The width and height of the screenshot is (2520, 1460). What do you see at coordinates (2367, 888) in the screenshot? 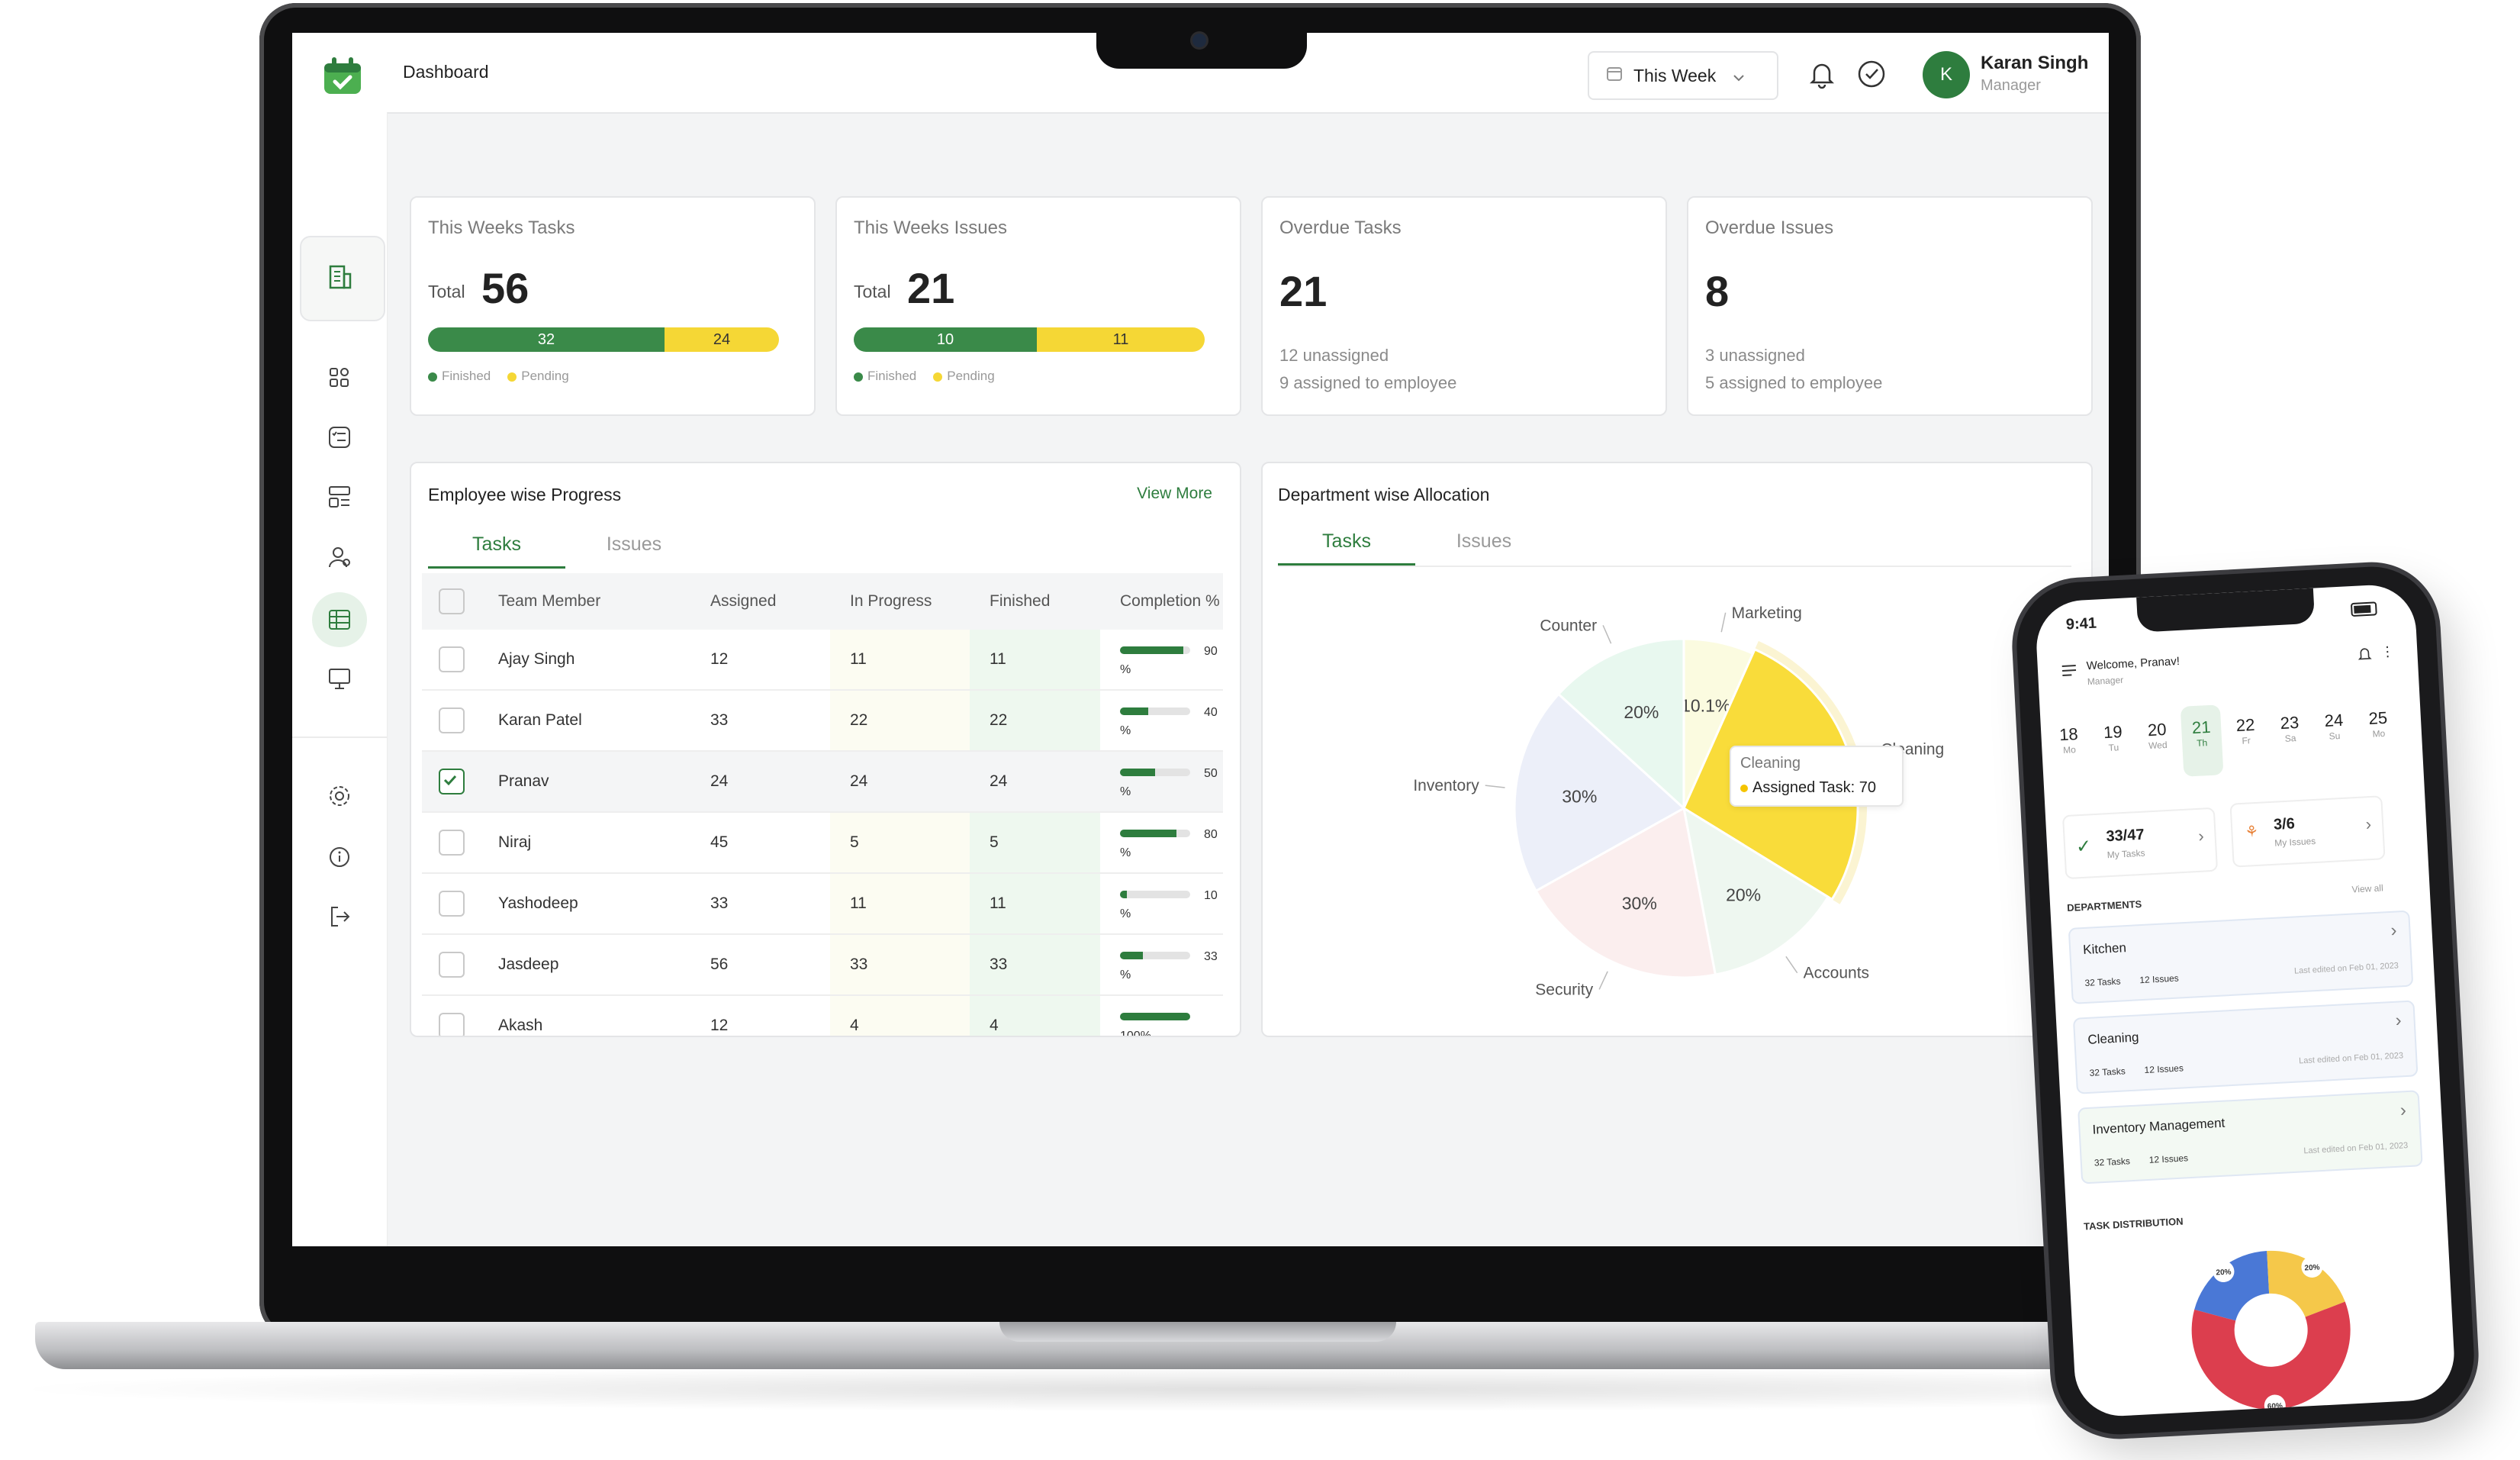
I see `view-all-link: View all` at bounding box center [2367, 888].